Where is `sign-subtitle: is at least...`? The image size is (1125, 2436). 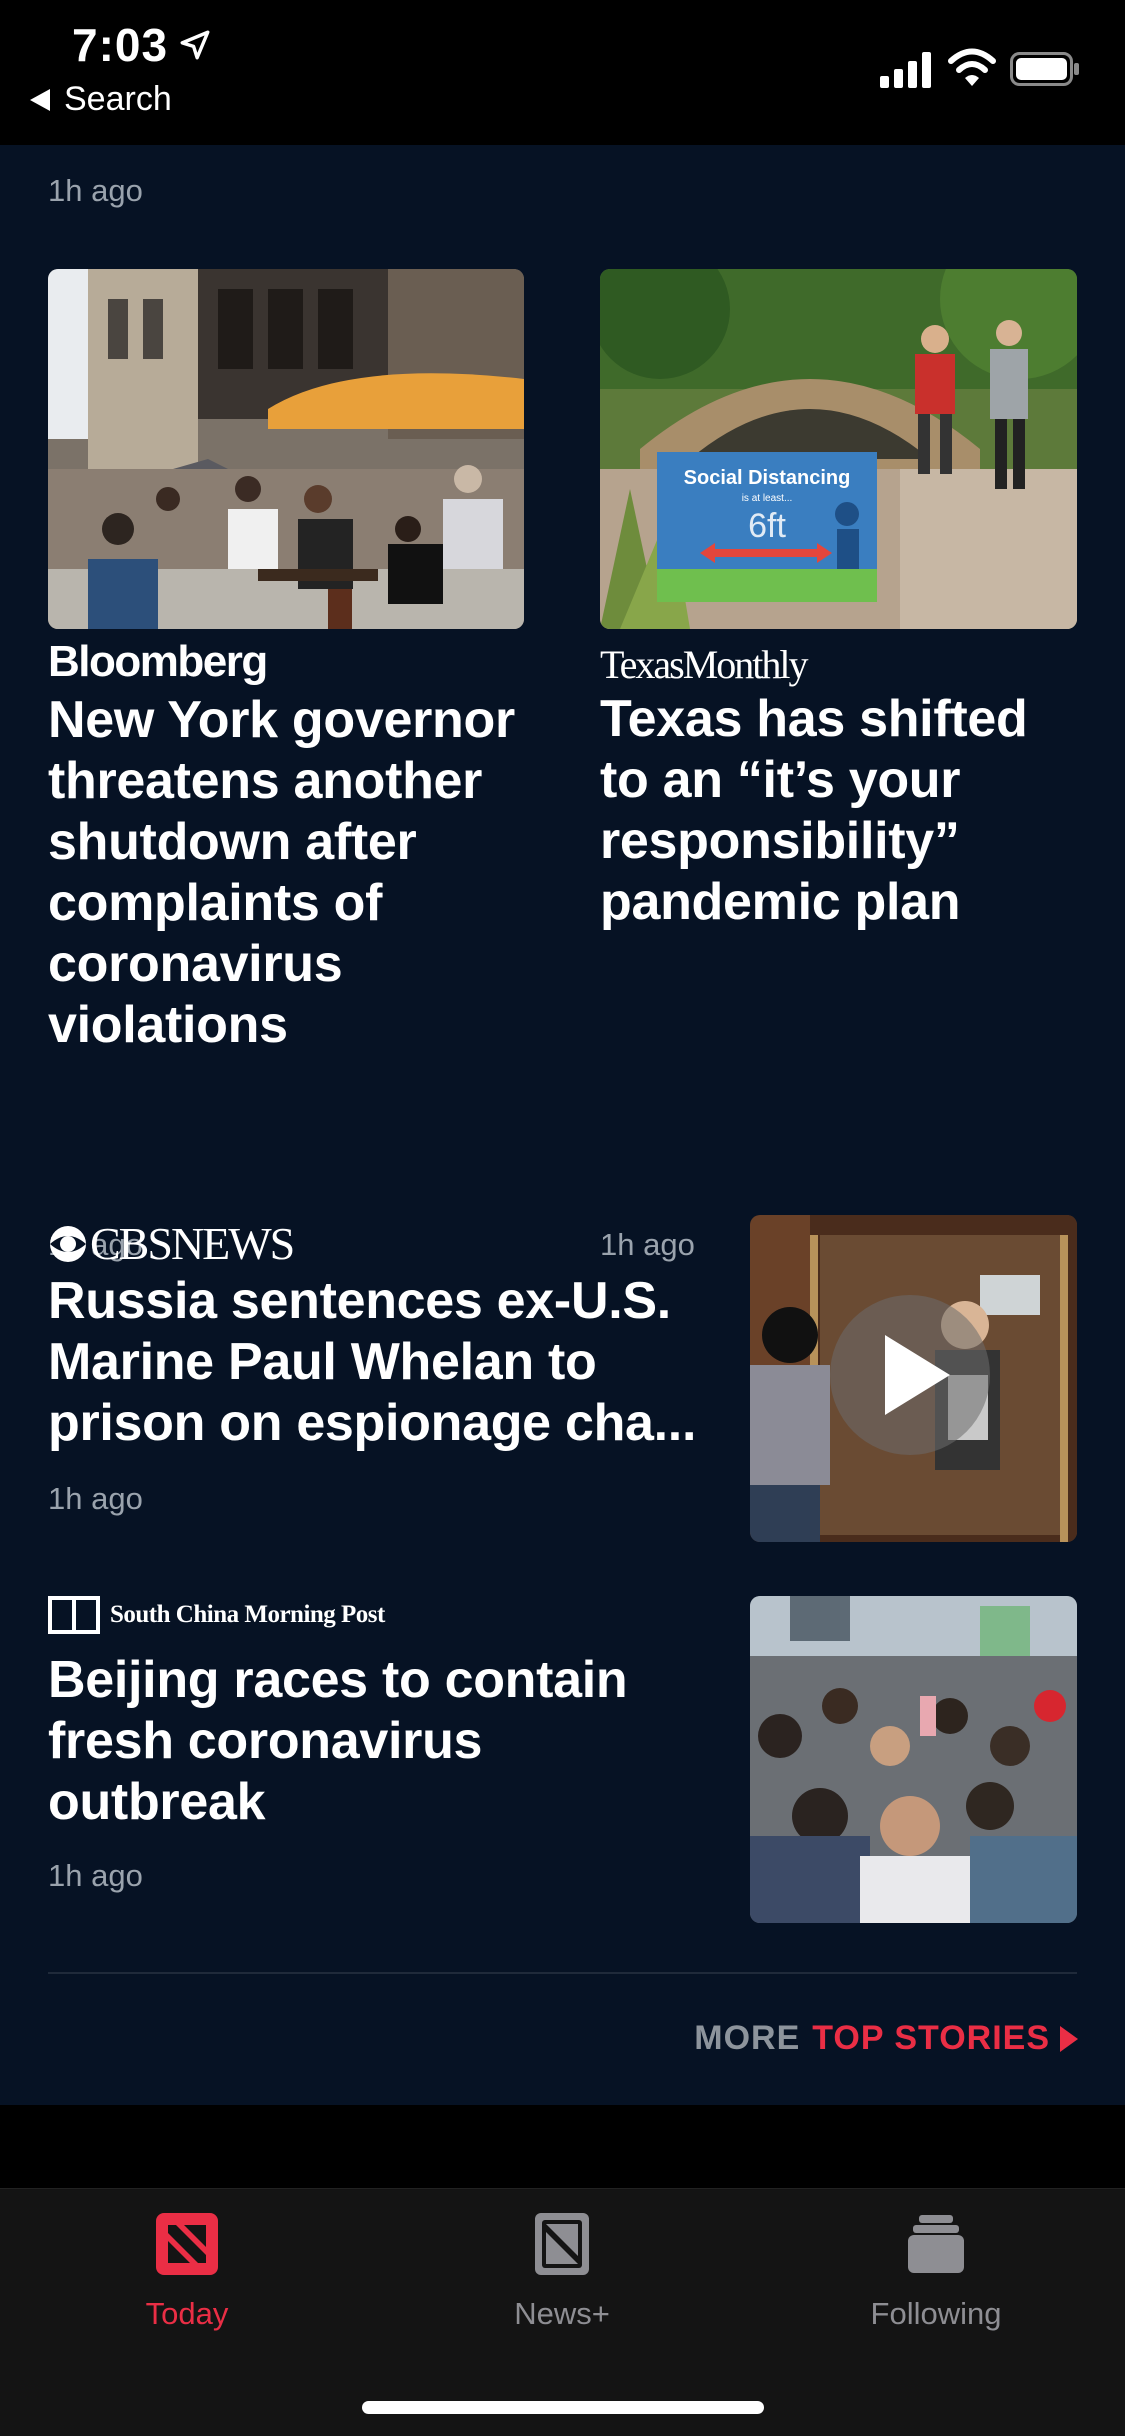 sign-subtitle: is at least... is located at coordinates (767, 498).